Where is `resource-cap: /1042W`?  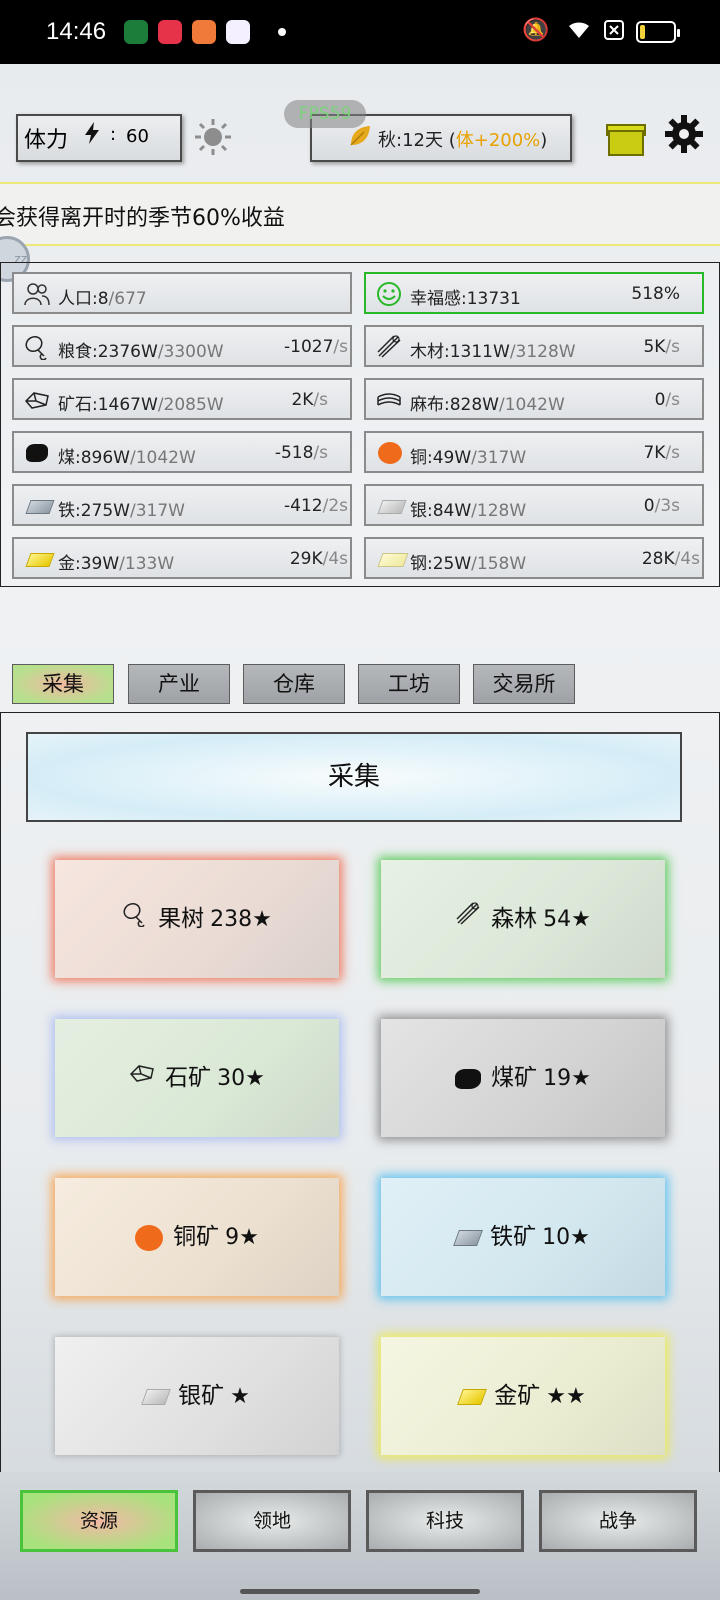
resource-cap: /1042W is located at coordinates (531, 405).